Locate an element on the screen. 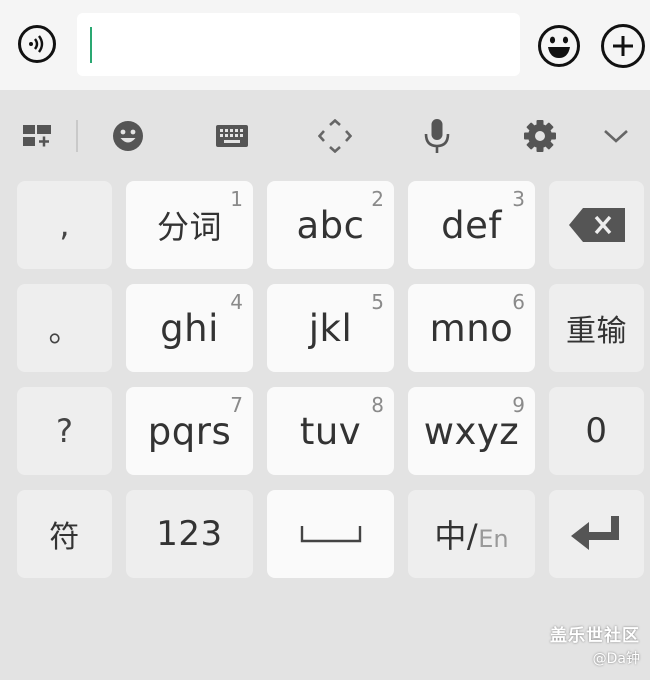 Image resolution: width=650 pixels, height=680 pixels. mic-icon is located at coordinates (437, 136).